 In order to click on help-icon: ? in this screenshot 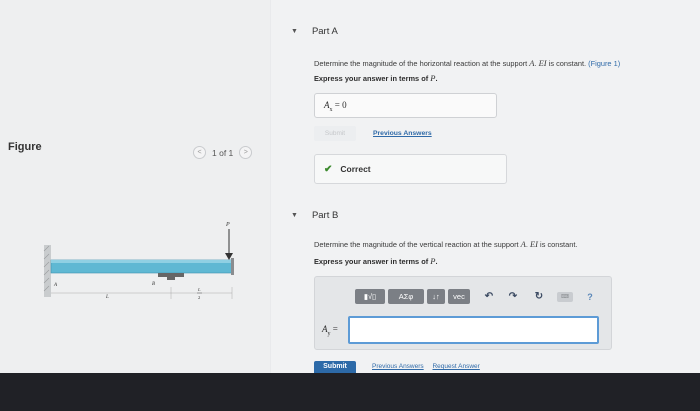, I will do `click(590, 296)`.